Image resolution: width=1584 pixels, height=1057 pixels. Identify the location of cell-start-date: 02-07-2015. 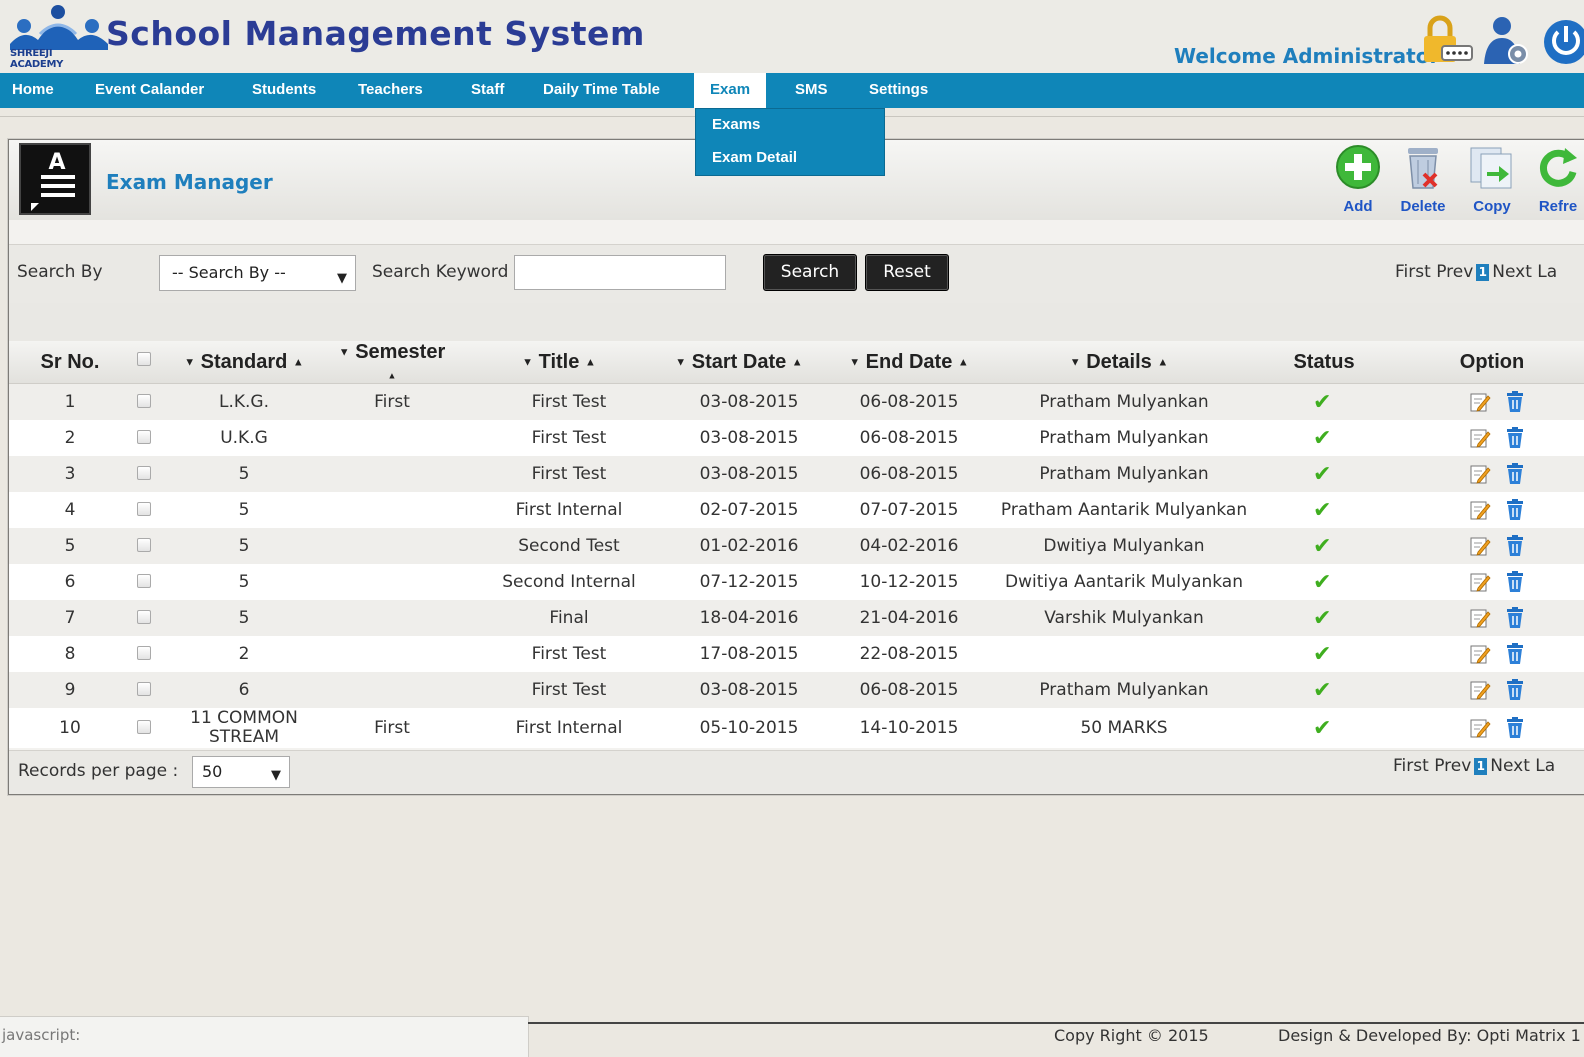
(749, 510).